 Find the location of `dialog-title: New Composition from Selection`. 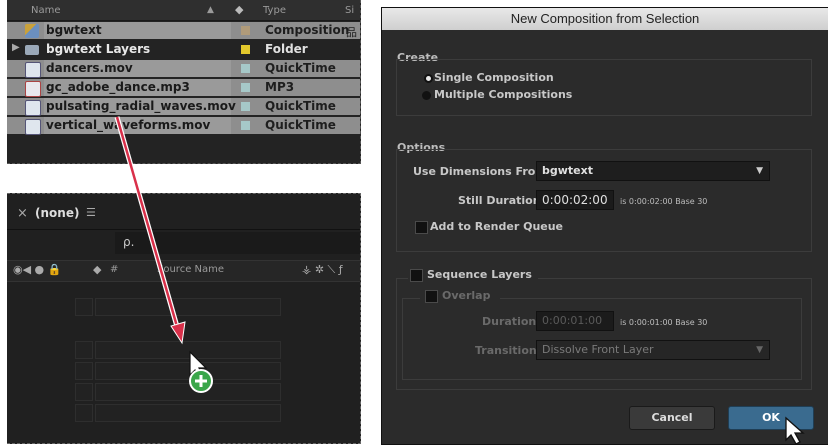

dialog-title: New Composition from Selection is located at coordinates (605, 19).